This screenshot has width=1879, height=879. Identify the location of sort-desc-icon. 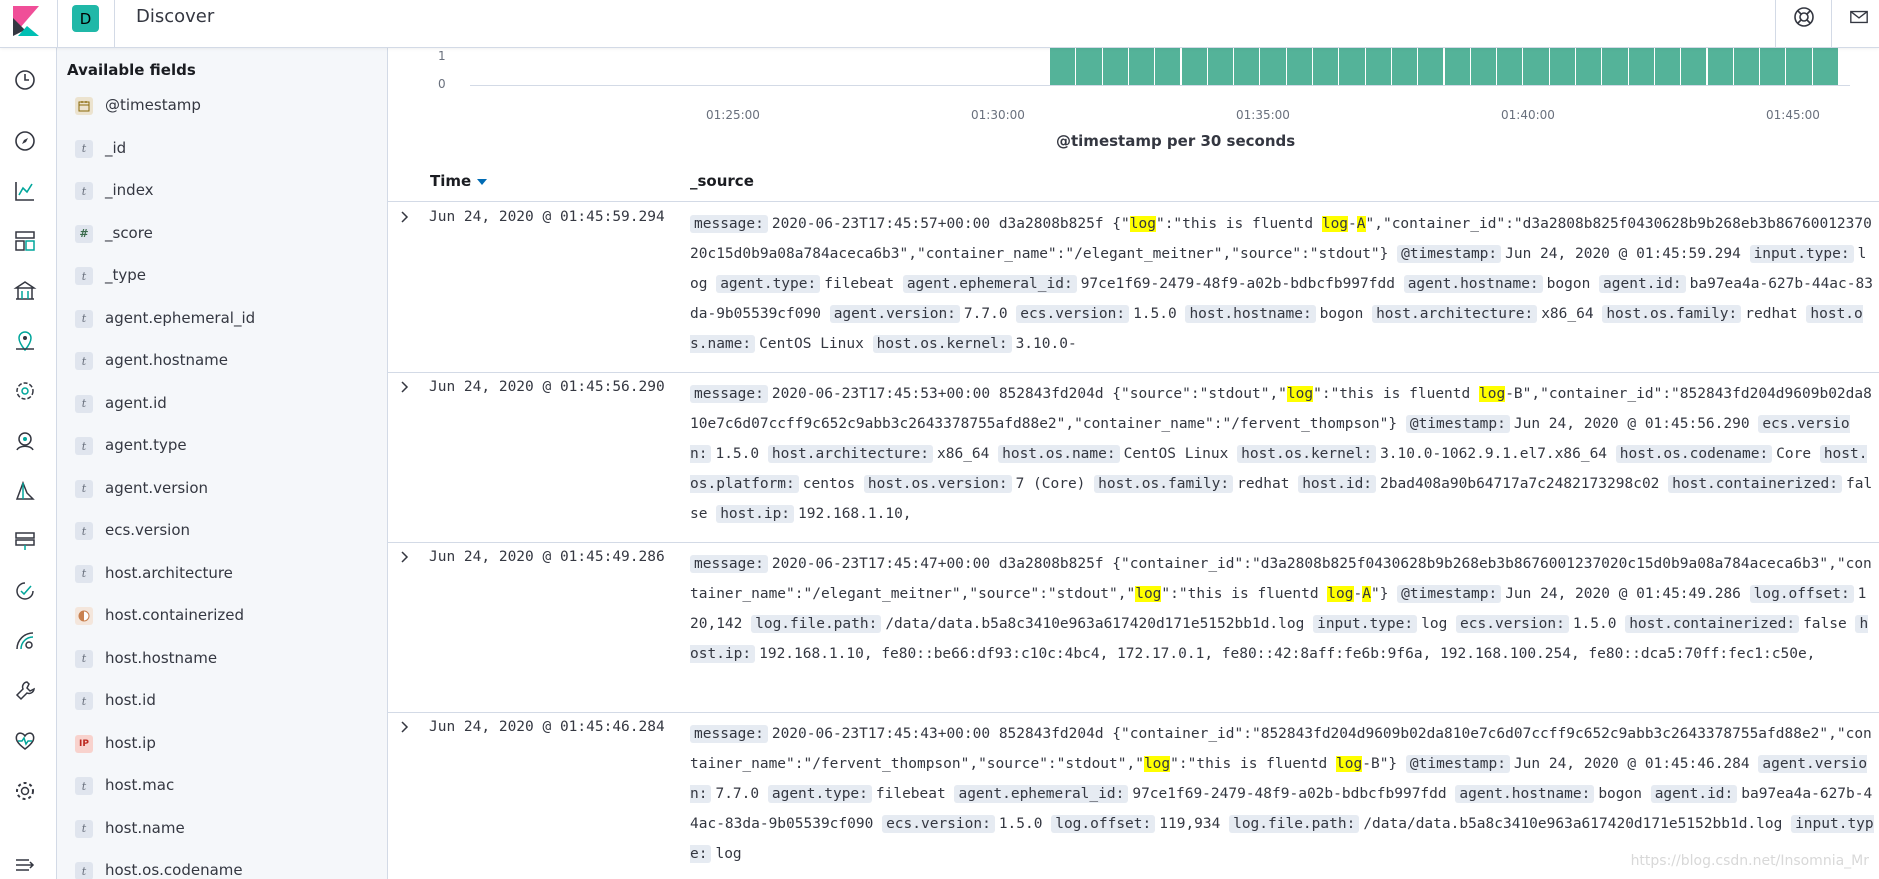
(482, 181).